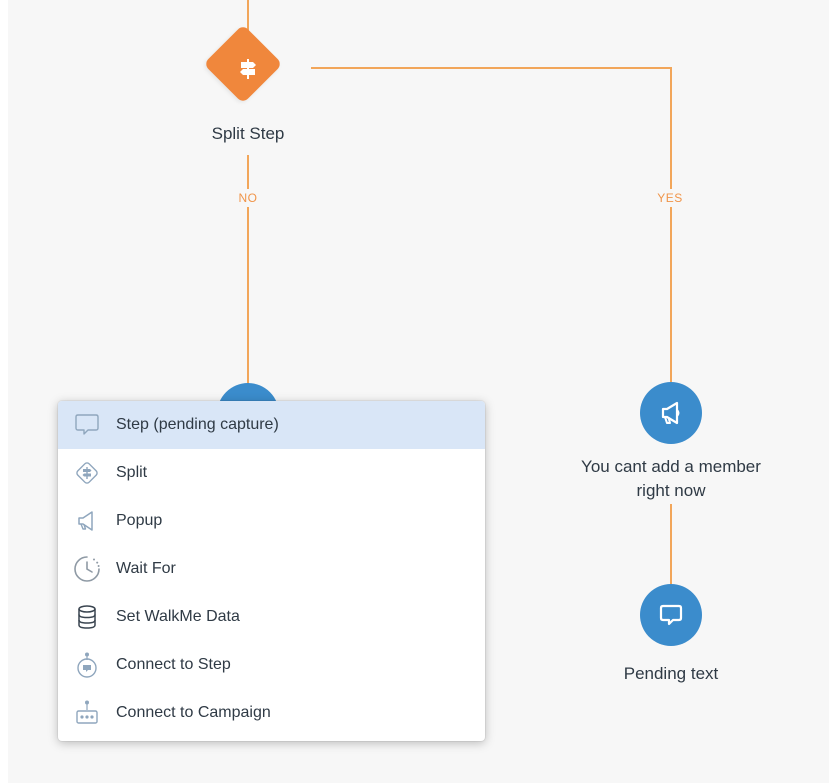  Describe the element at coordinates (248, 198) in the screenshot. I see `branch-label-no: NO` at that location.